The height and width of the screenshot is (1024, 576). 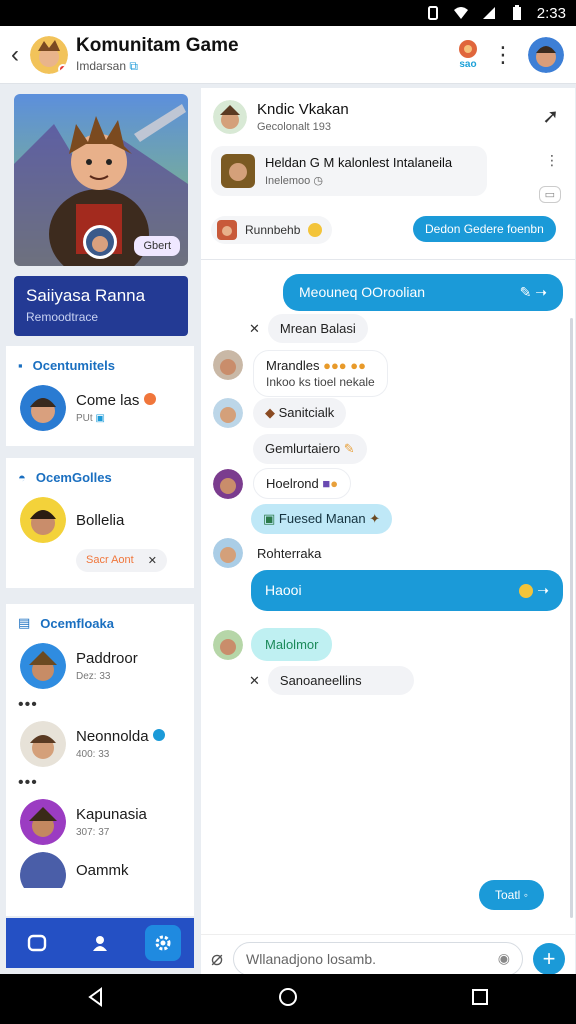 I want to click on message-in: ▣ Fuesed Manan ✦, so click(x=322, y=519).